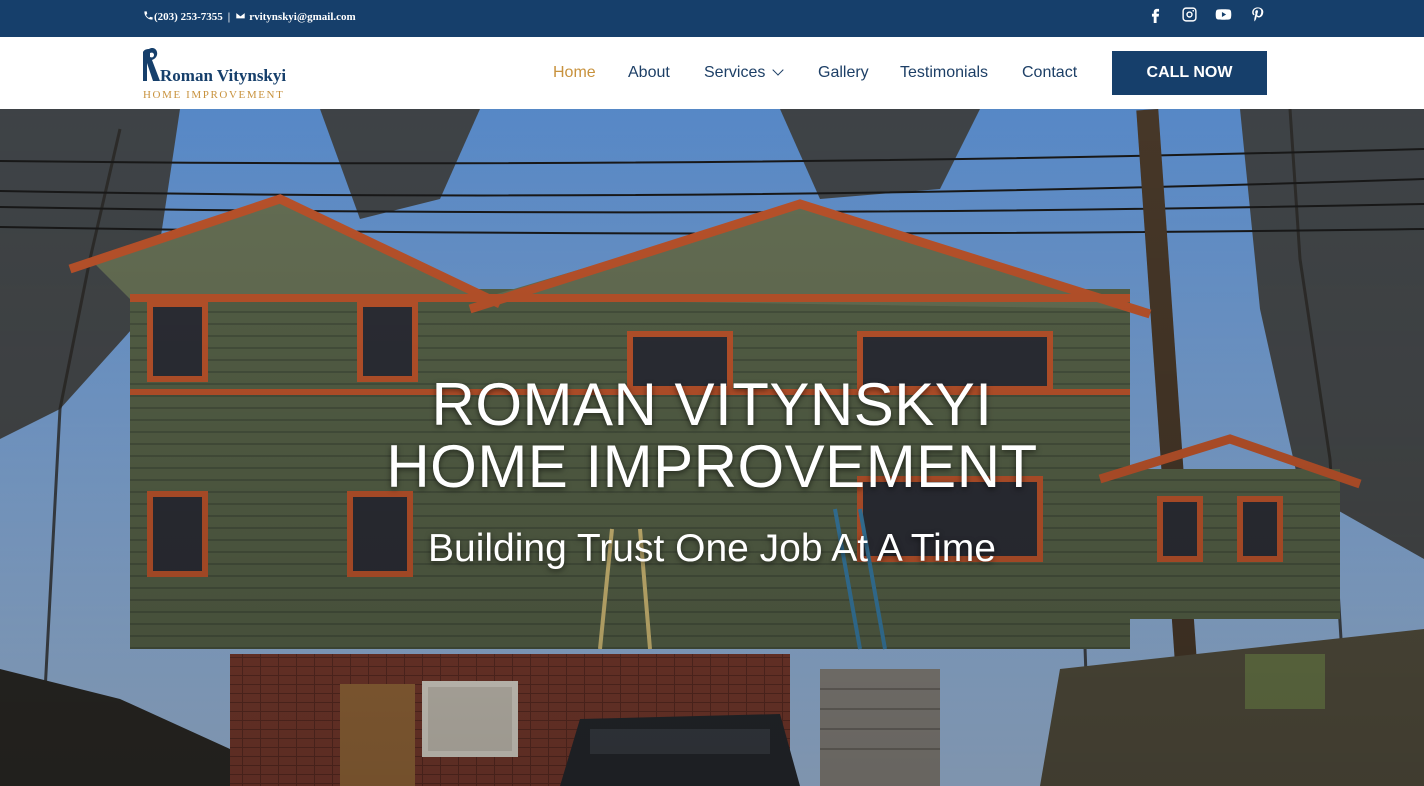  I want to click on hero-title-line-2: HOME IMPROVEMENT, so click(712, 466).